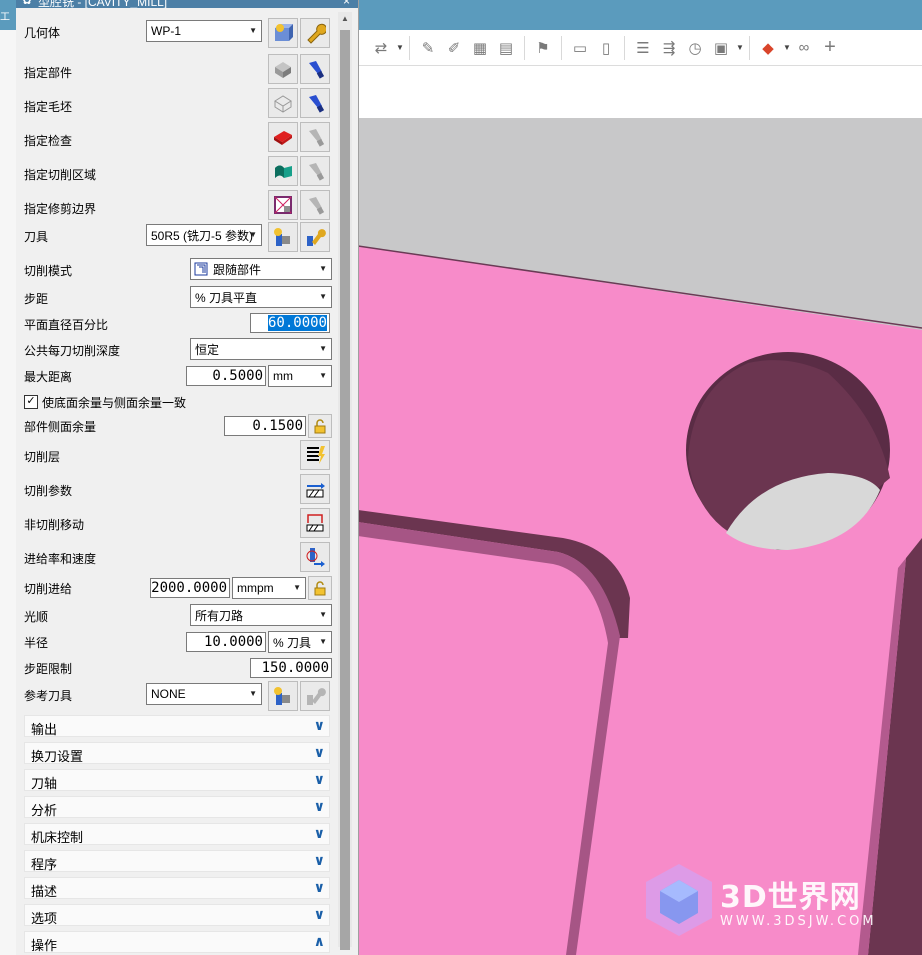 This screenshot has width=922, height=955. Describe the element at coordinates (543, 48) in the screenshot. I see `flag-icon: ⚑` at that location.